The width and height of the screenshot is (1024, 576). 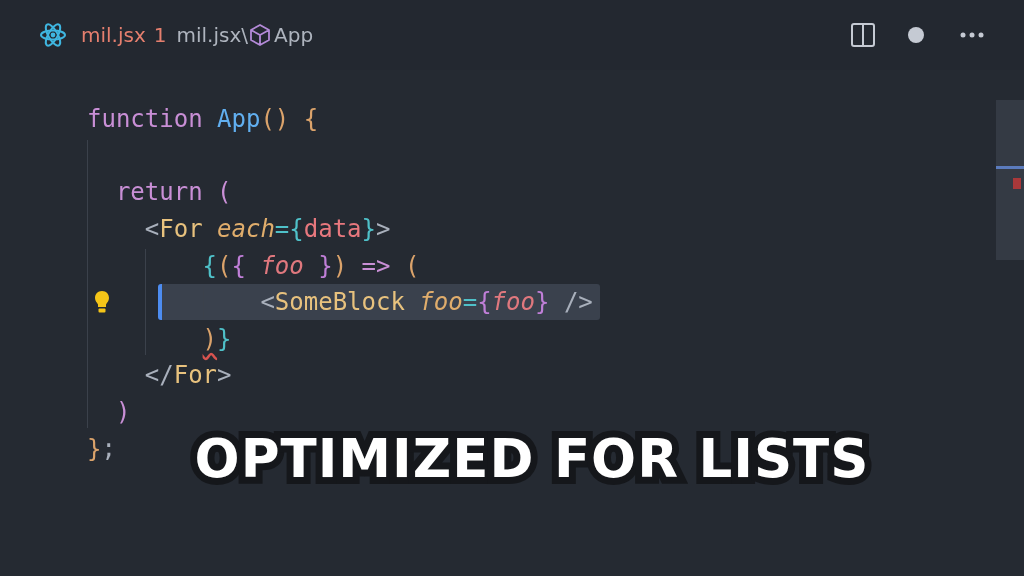 I want to click on code-line: )}, so click(x=216, y=339).